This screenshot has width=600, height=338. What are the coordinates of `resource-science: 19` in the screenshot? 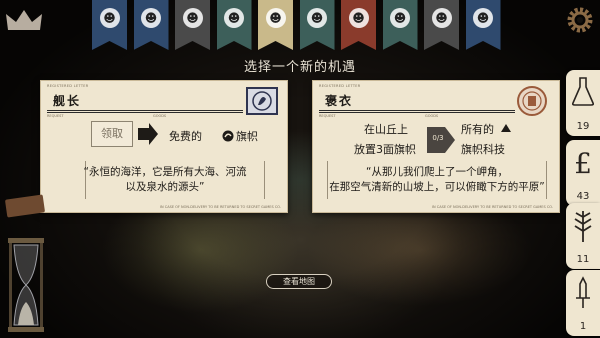 It's located at (583, 103).